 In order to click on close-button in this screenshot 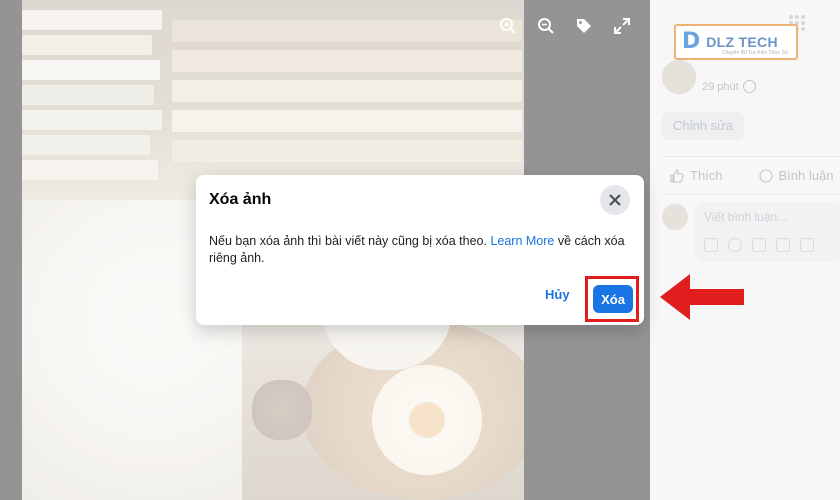, I will do `click(615, 200)`.